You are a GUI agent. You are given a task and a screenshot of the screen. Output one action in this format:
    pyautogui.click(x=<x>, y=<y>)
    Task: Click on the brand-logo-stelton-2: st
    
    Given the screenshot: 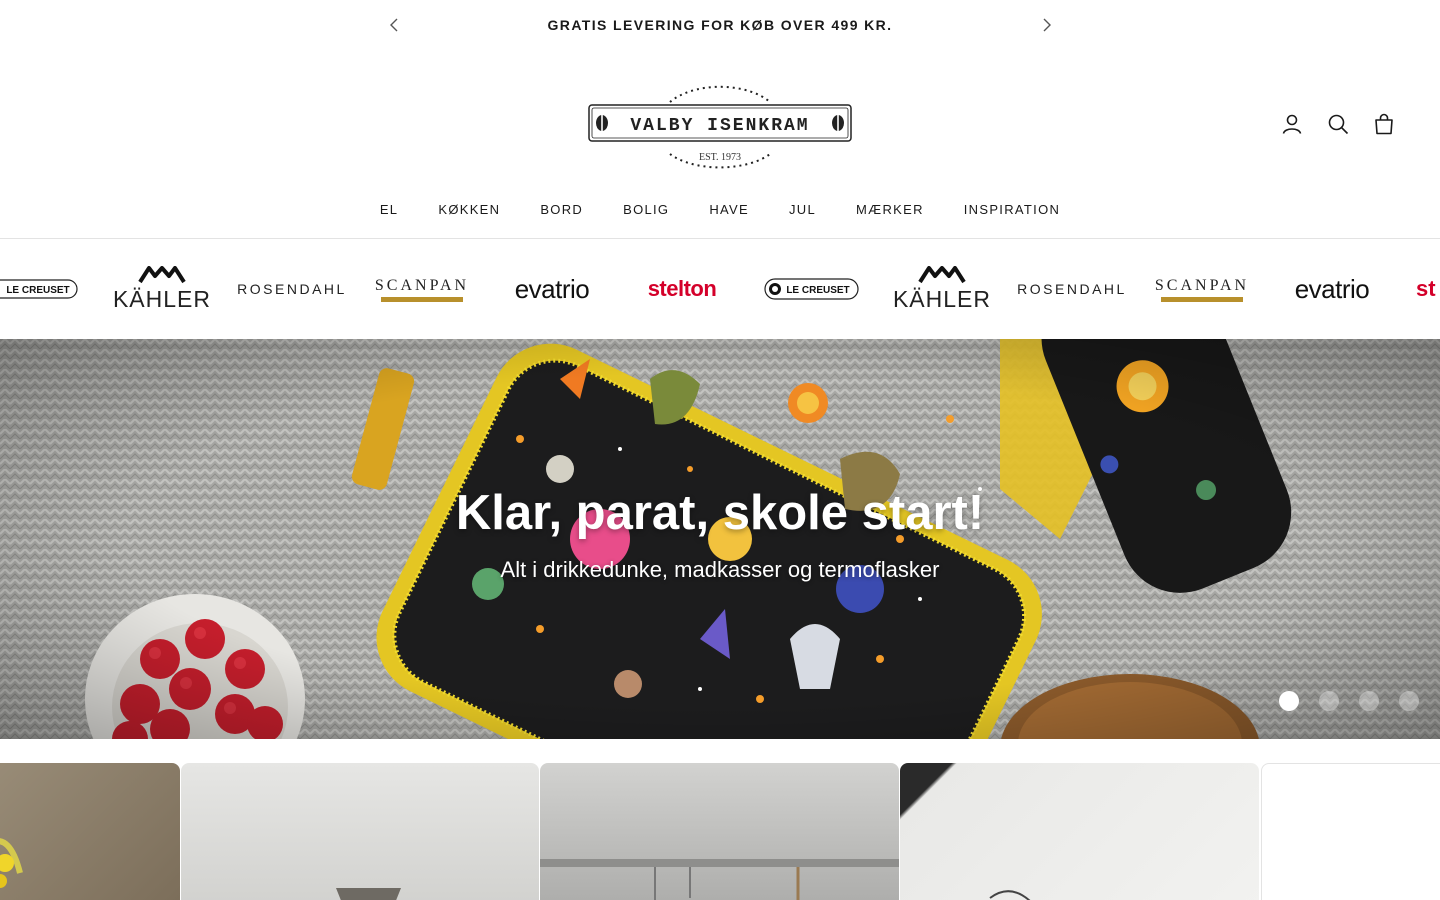 What is the action you would take?
    pyautogui.click(x=1428, y=289)
    